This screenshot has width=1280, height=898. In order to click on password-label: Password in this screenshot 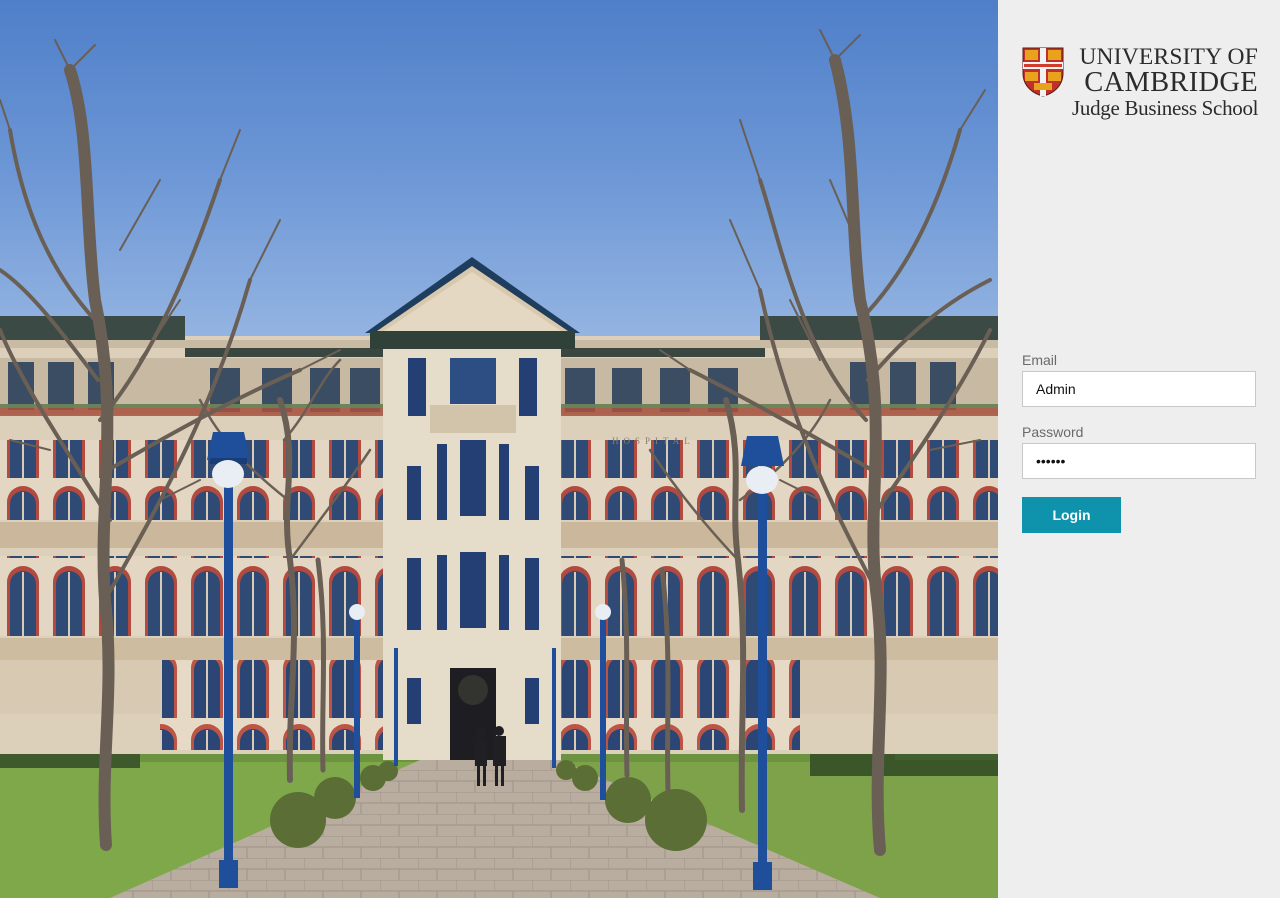, I will do `click(1053, 432)`.